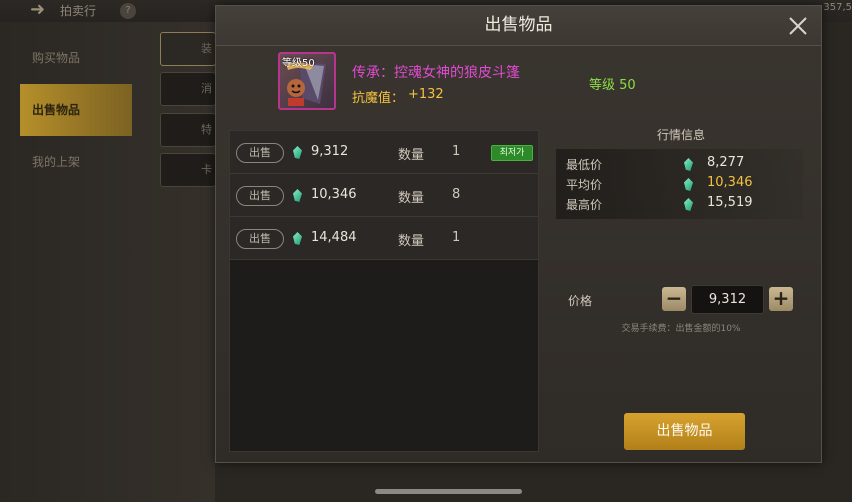 Image resolution: width=852 pixels, height=502 pixels. Describe the element at coordinates (837, 7) in the screenshot. I see `currency-amount: 357,5` at that location.